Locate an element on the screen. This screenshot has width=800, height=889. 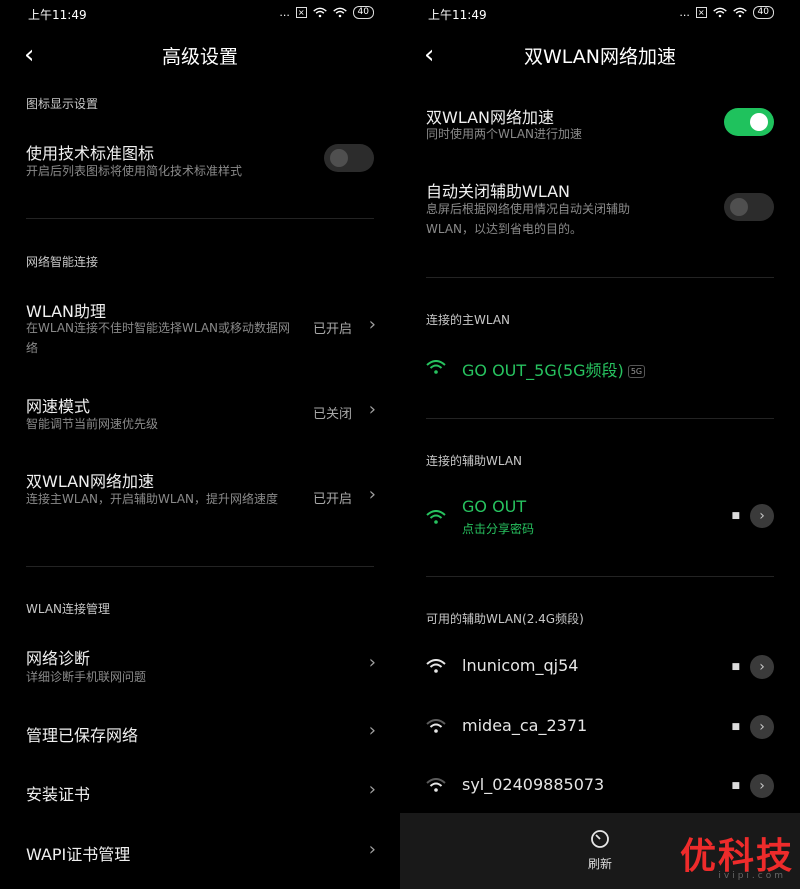
page-title: 高级设置 is located at coordinates (199, 57).